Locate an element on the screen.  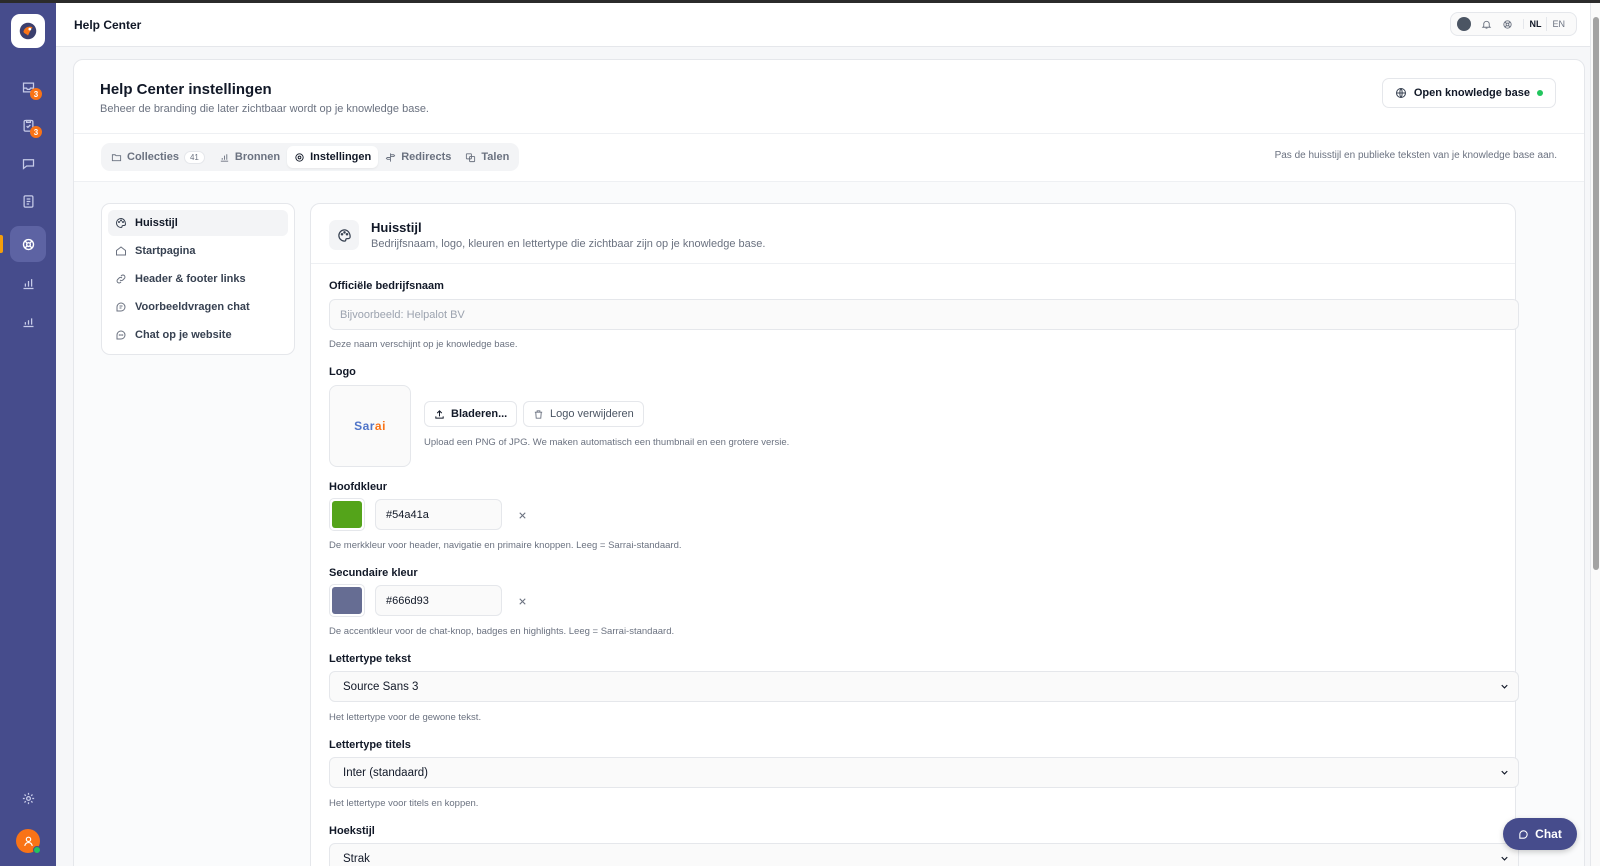
page-scrollbar is located at coordinates (1595, 434).